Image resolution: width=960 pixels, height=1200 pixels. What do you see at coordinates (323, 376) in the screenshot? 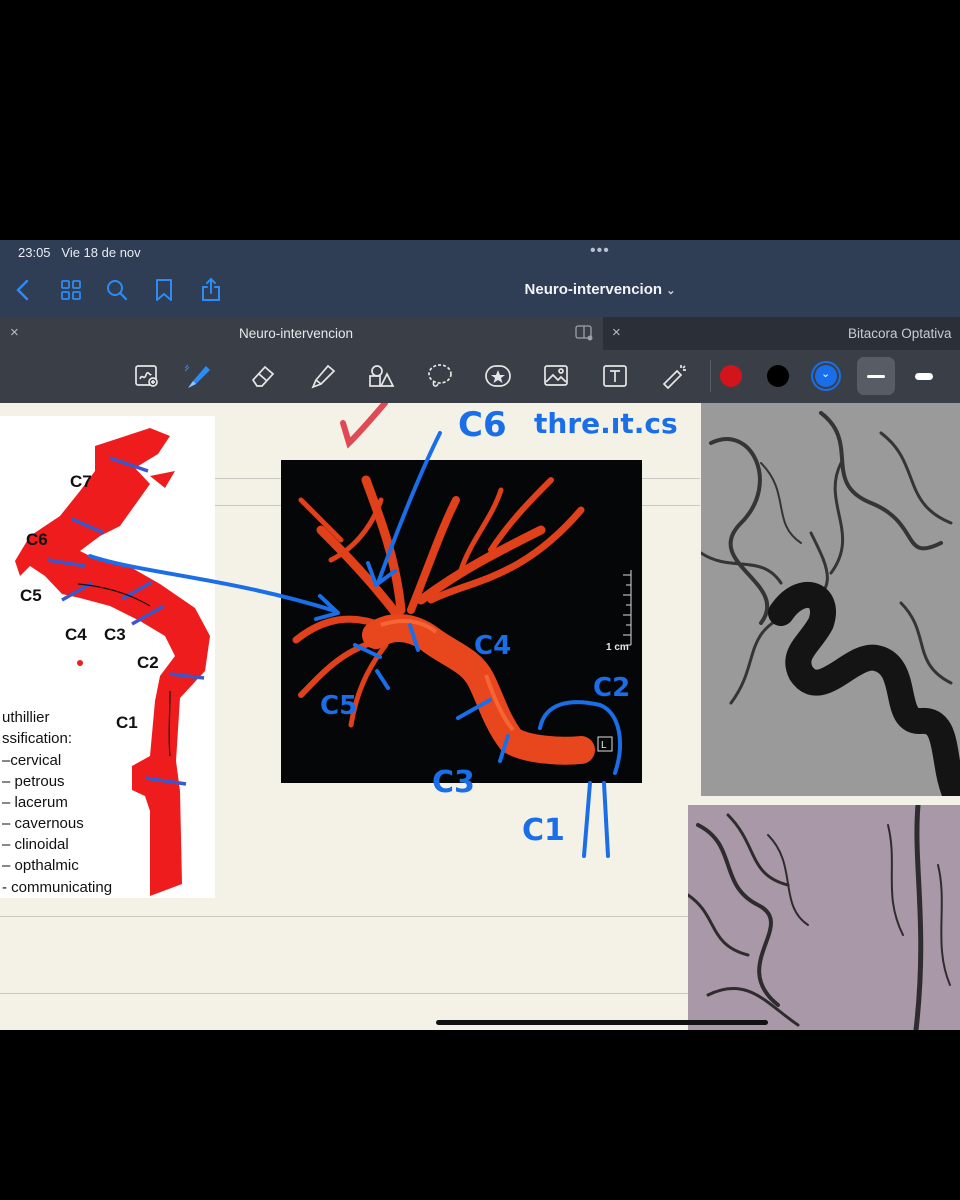
I see `highlighter-icon` at bounding box center [323, 376].